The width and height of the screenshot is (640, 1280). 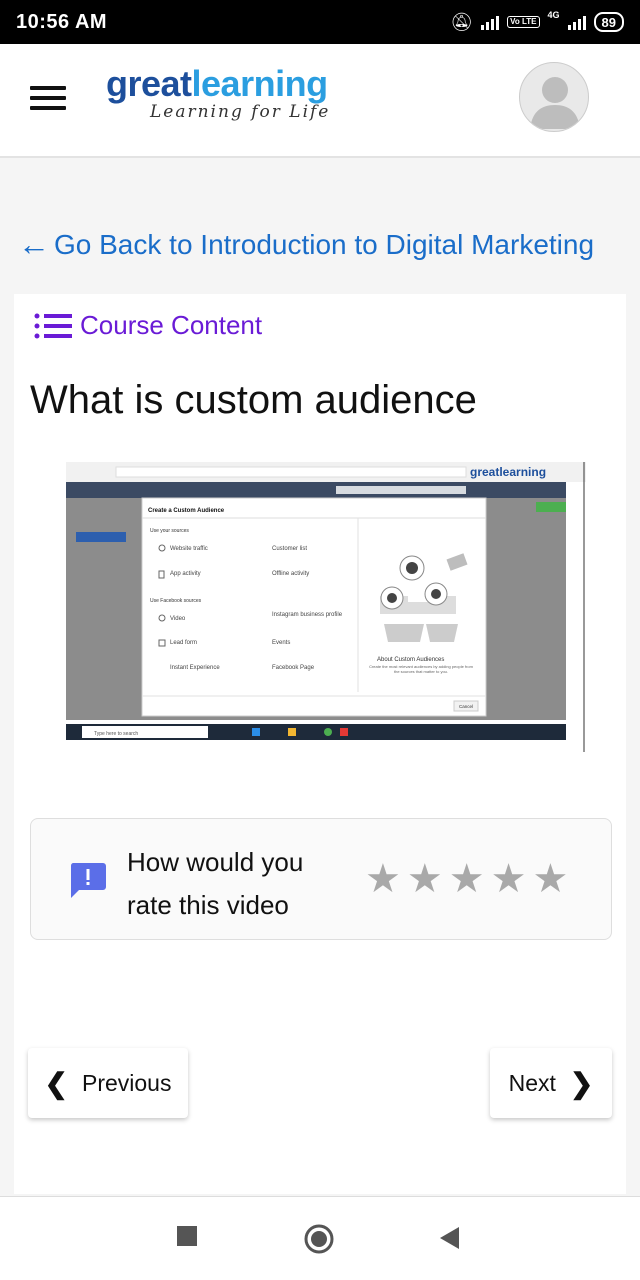 I want to click on back-icon, so click(x=449, y=1240).